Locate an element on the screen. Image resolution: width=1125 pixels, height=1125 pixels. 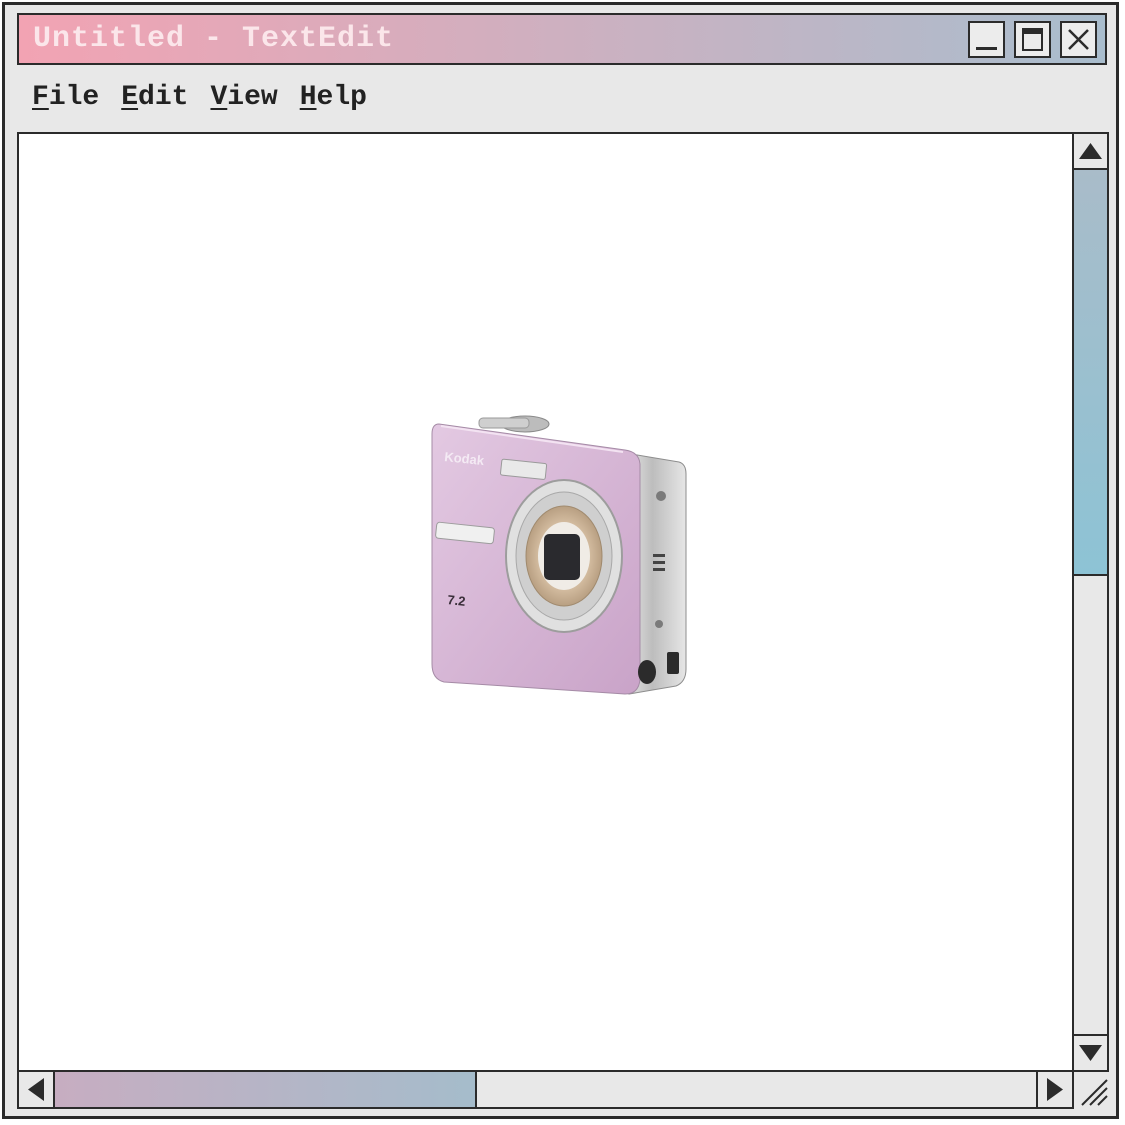
menu-help: Help is located at coordinates (333, 104).